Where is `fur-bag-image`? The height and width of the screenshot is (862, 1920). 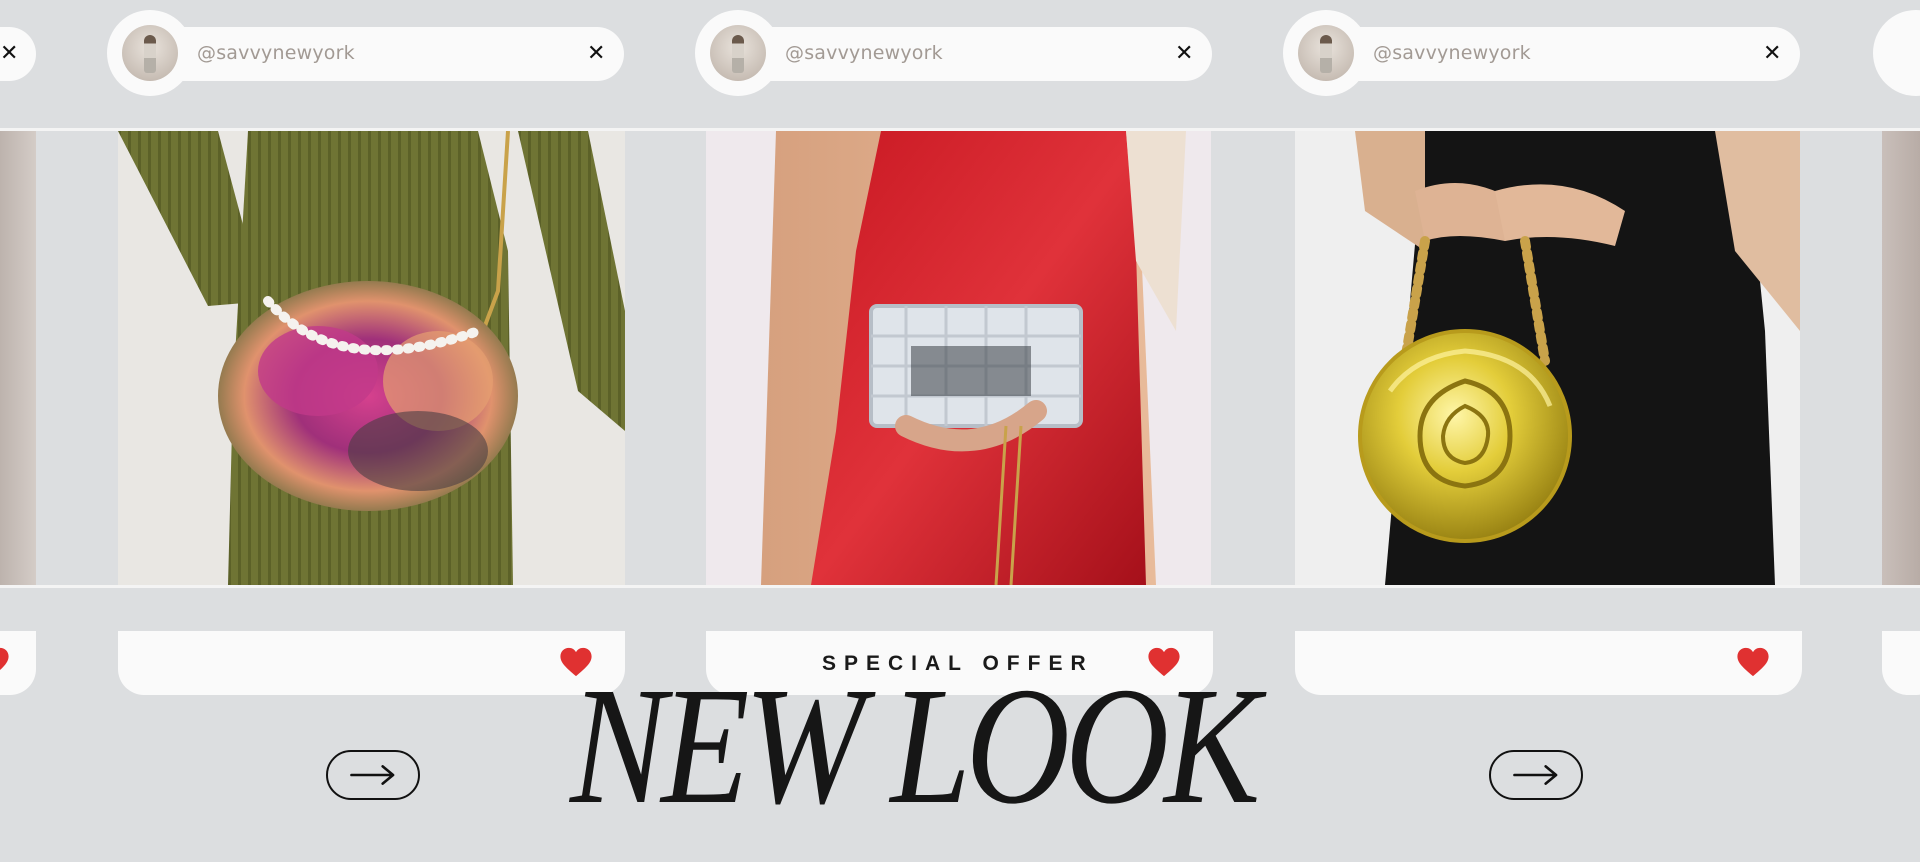
fur-bag-image is located at coordinates (371, 358).